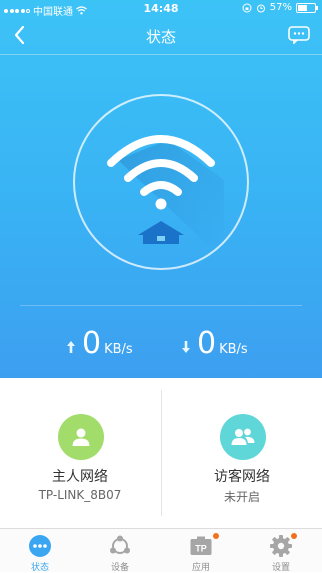  I want to click on svg-text: TP, so click(201, 549).